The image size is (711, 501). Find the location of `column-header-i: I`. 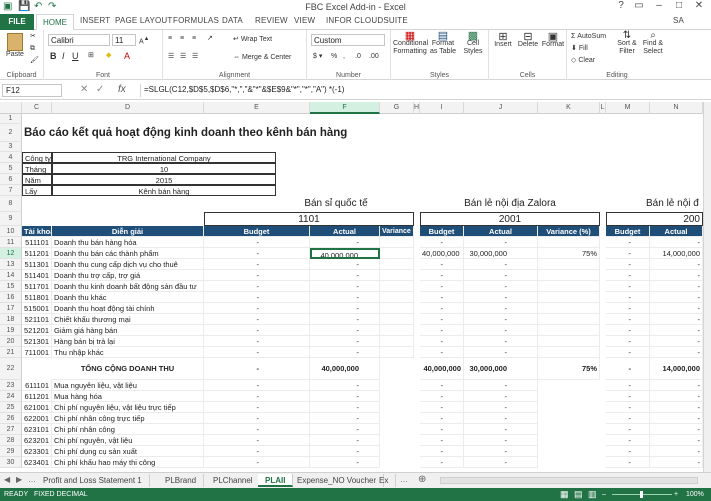

column-header-i: I is located at coordinates (442, 108).